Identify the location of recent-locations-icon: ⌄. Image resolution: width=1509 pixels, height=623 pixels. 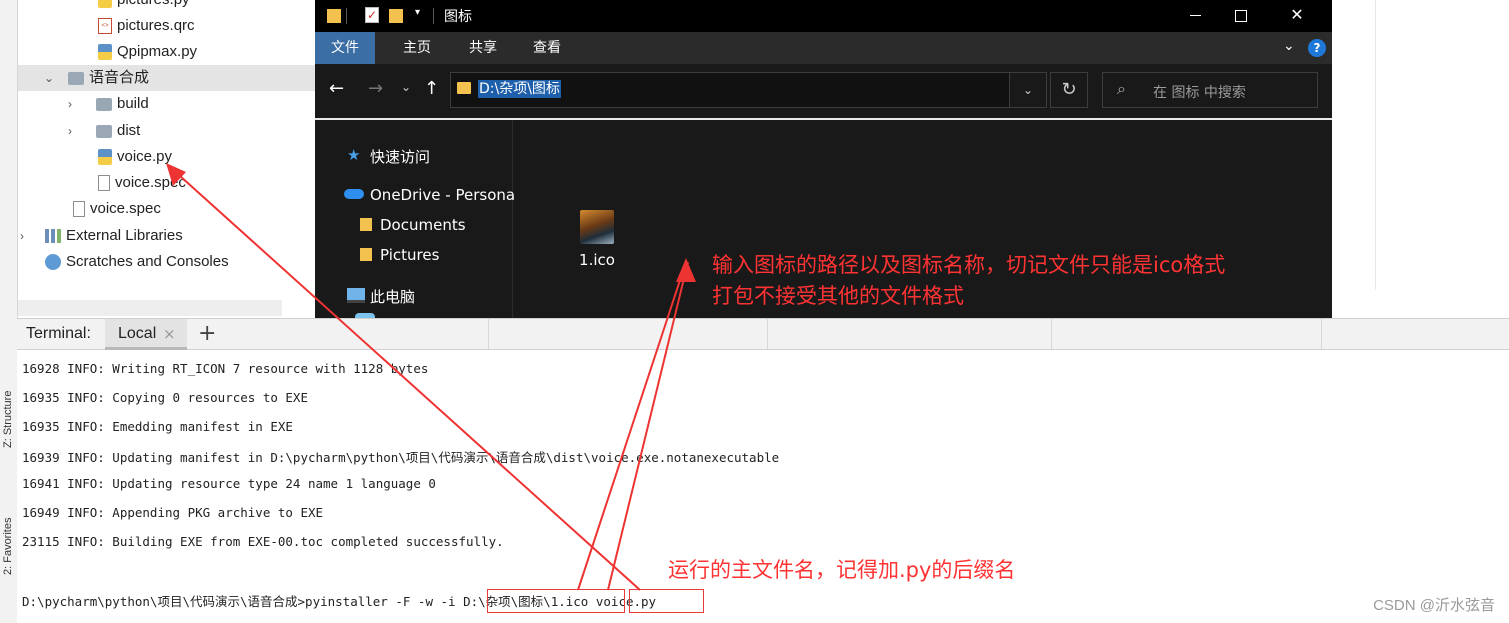
(406, 87).